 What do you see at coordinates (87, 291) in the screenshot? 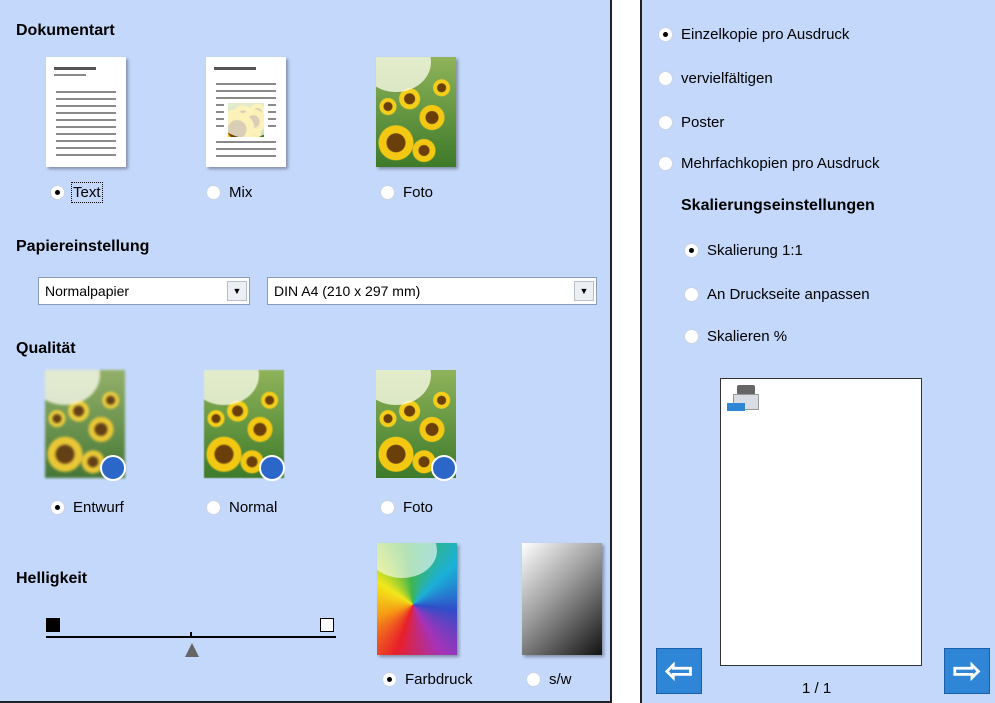
I see `paper-type-value: Normalpapier` at bounding box center [87, 291].